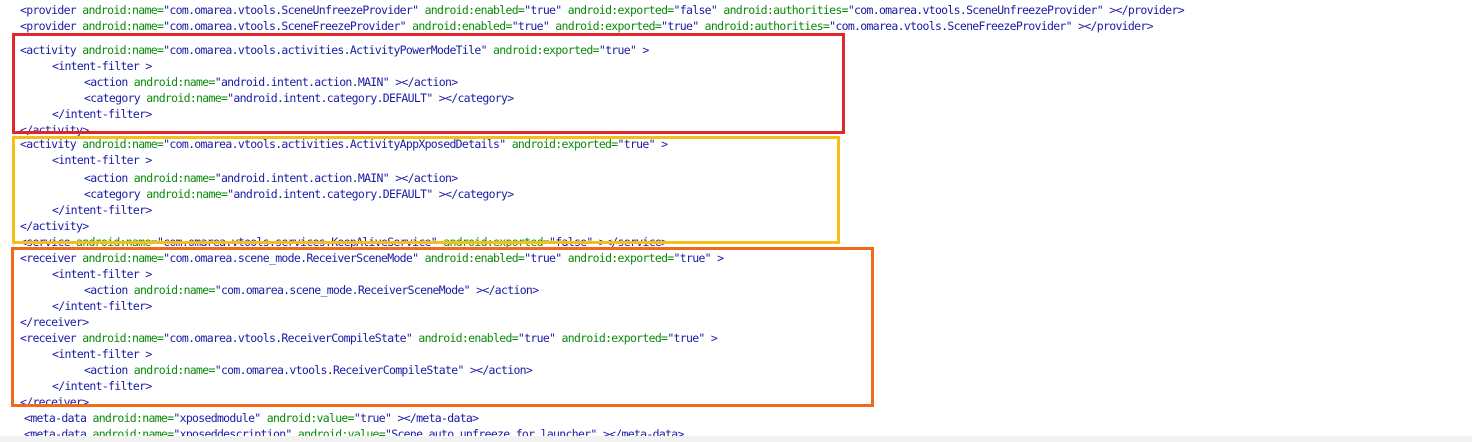 This screenshot has width=1472, height=442. Describe the element at coordinates (736, 439) in the screenshot. I see `scroll-edge-strip` at that location.